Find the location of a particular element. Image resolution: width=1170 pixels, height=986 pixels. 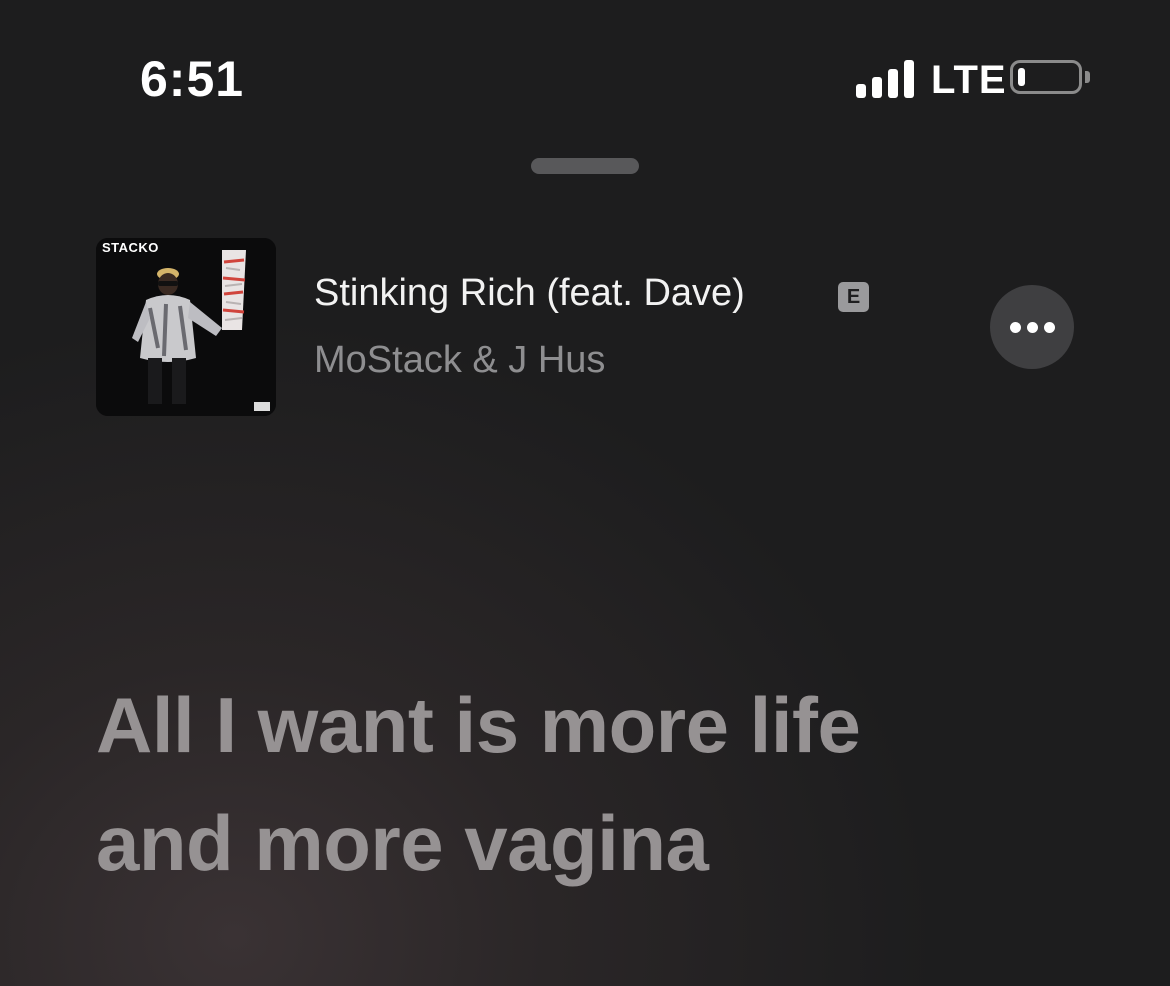

artist-name: MoStack & J Hus is located at coordinates (459, 360).